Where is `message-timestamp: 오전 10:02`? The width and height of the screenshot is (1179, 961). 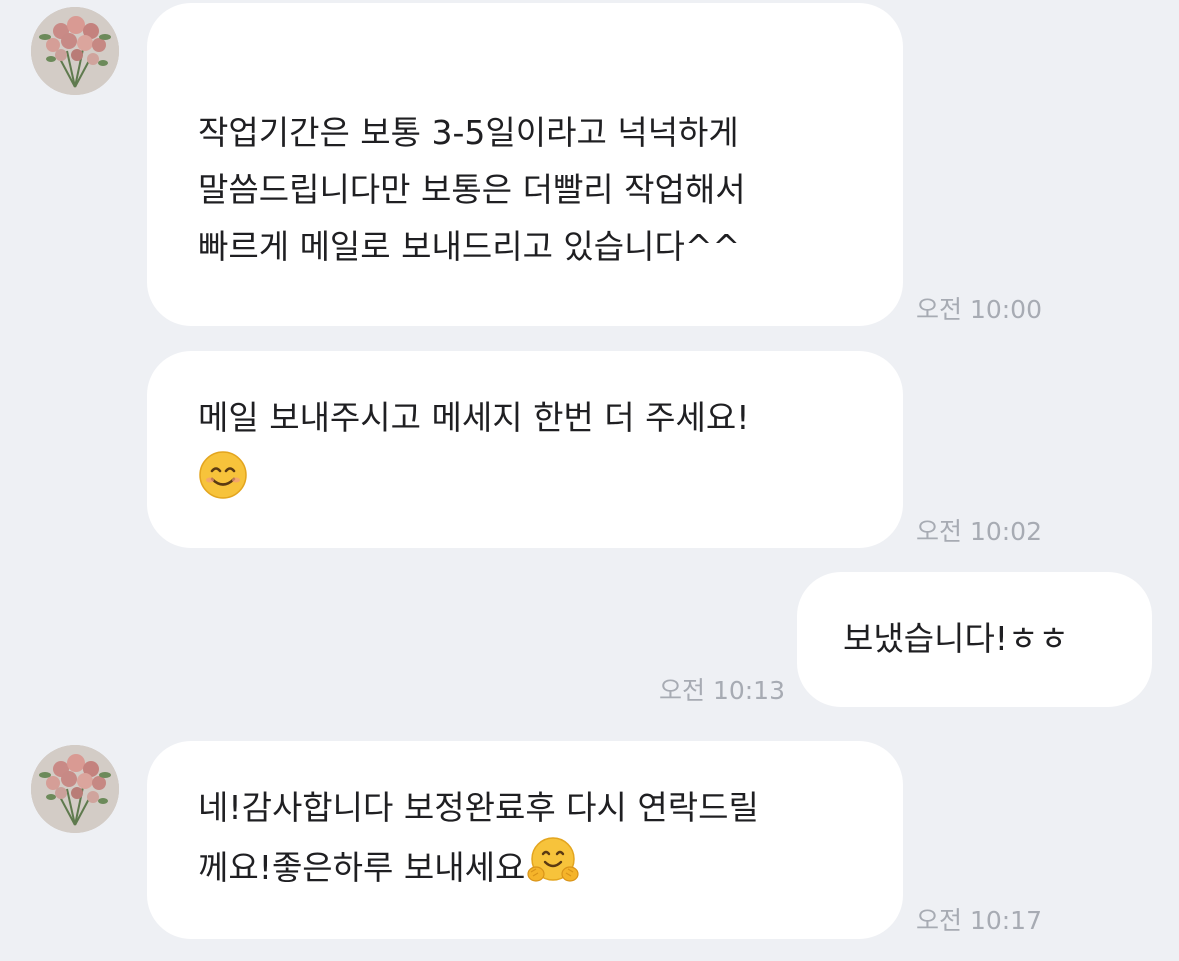 message-timestamp: 오전 10:02 is located at coordinates (979, 531).